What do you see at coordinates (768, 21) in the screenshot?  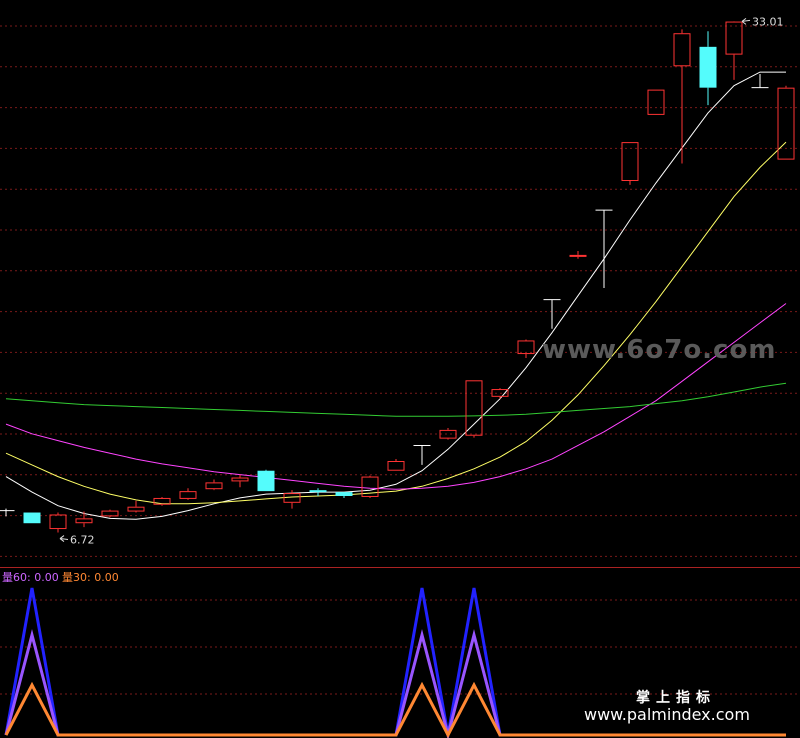 I see `high-price-label: 33.01` at bounding box center [768, 21].